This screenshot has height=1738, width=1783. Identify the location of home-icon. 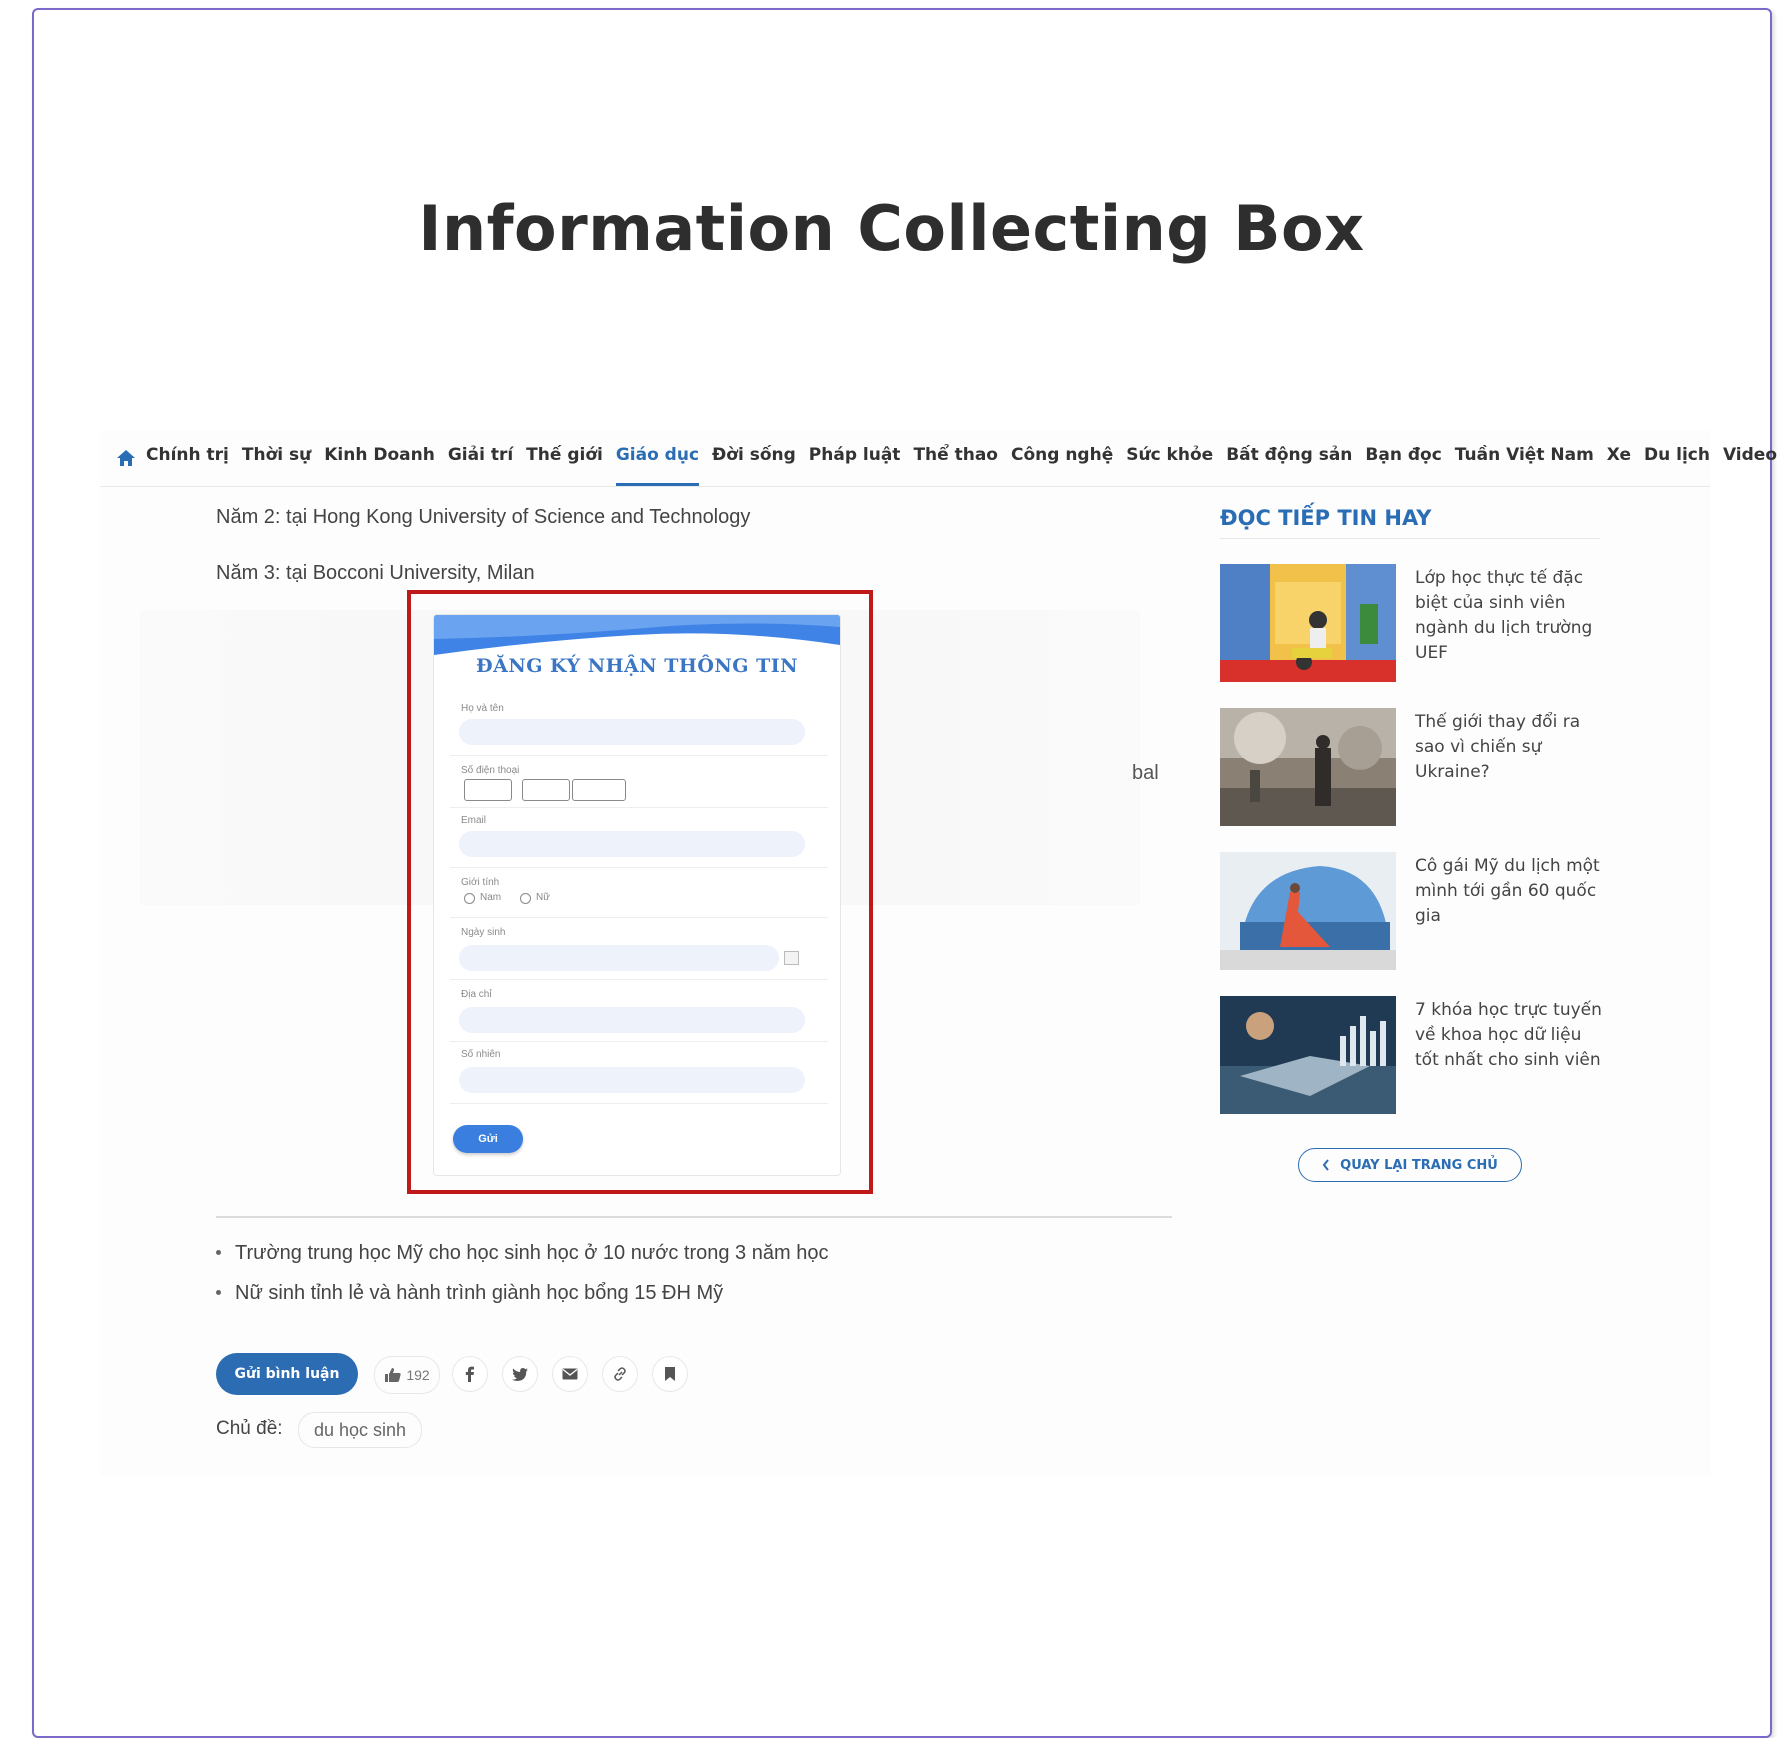
(126, 458).